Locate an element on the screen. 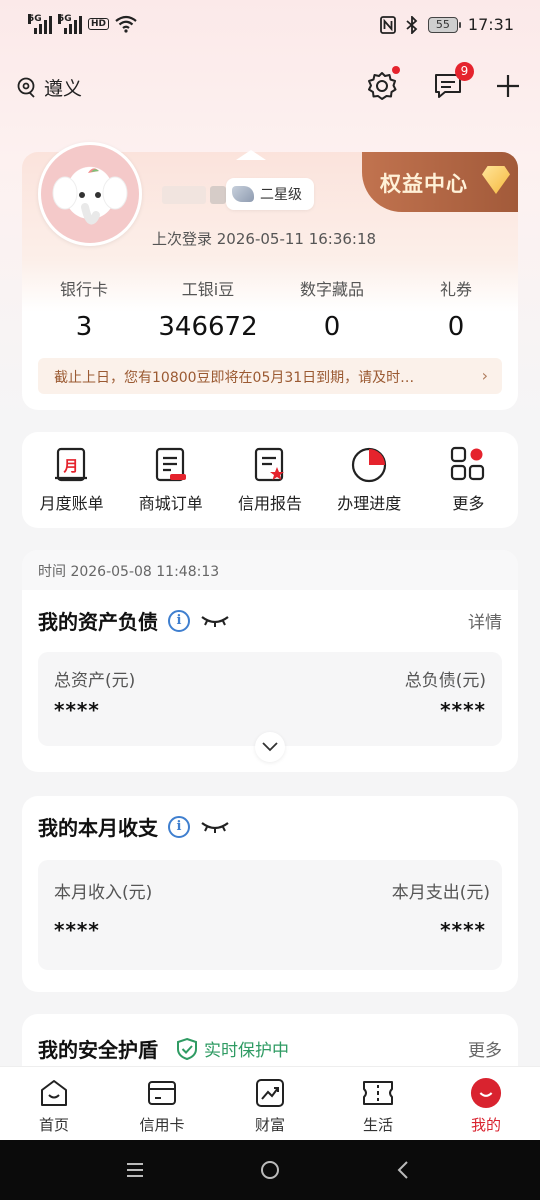 This screenshot has width=540, height=1200. stat-label: 数字藏品 is located at coordinates (331, 289).